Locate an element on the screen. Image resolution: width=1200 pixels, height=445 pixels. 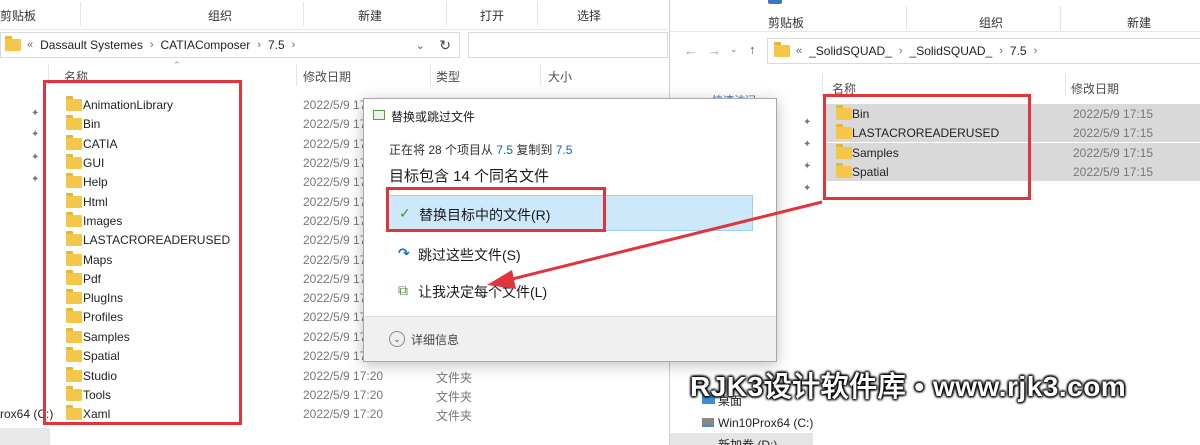
arrow-shaft is located at coordinates (665, 241).